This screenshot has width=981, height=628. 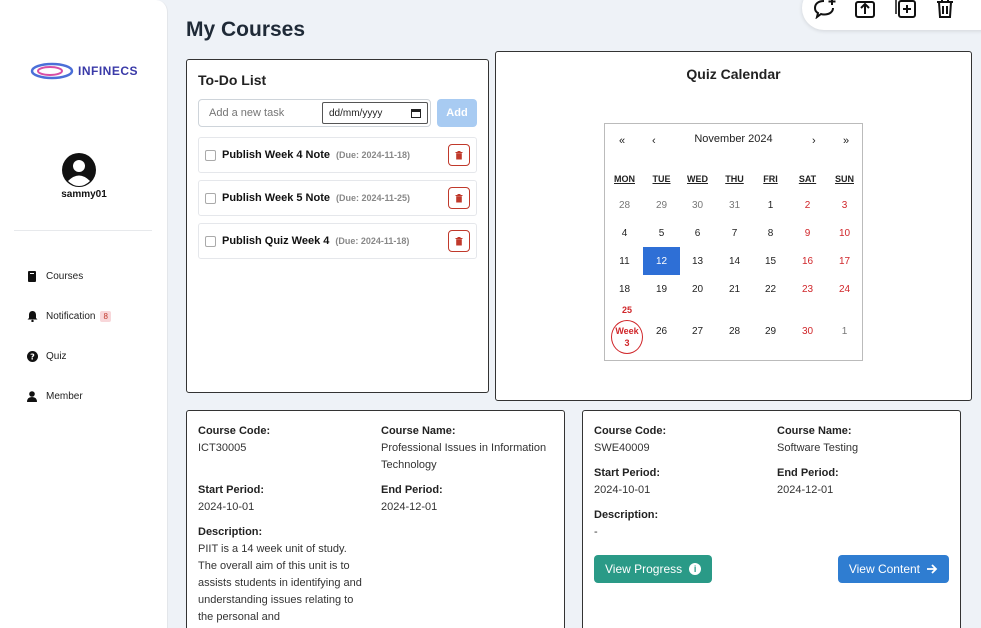 I want to click on calendar-day: 11, so click(x=624, y=261).